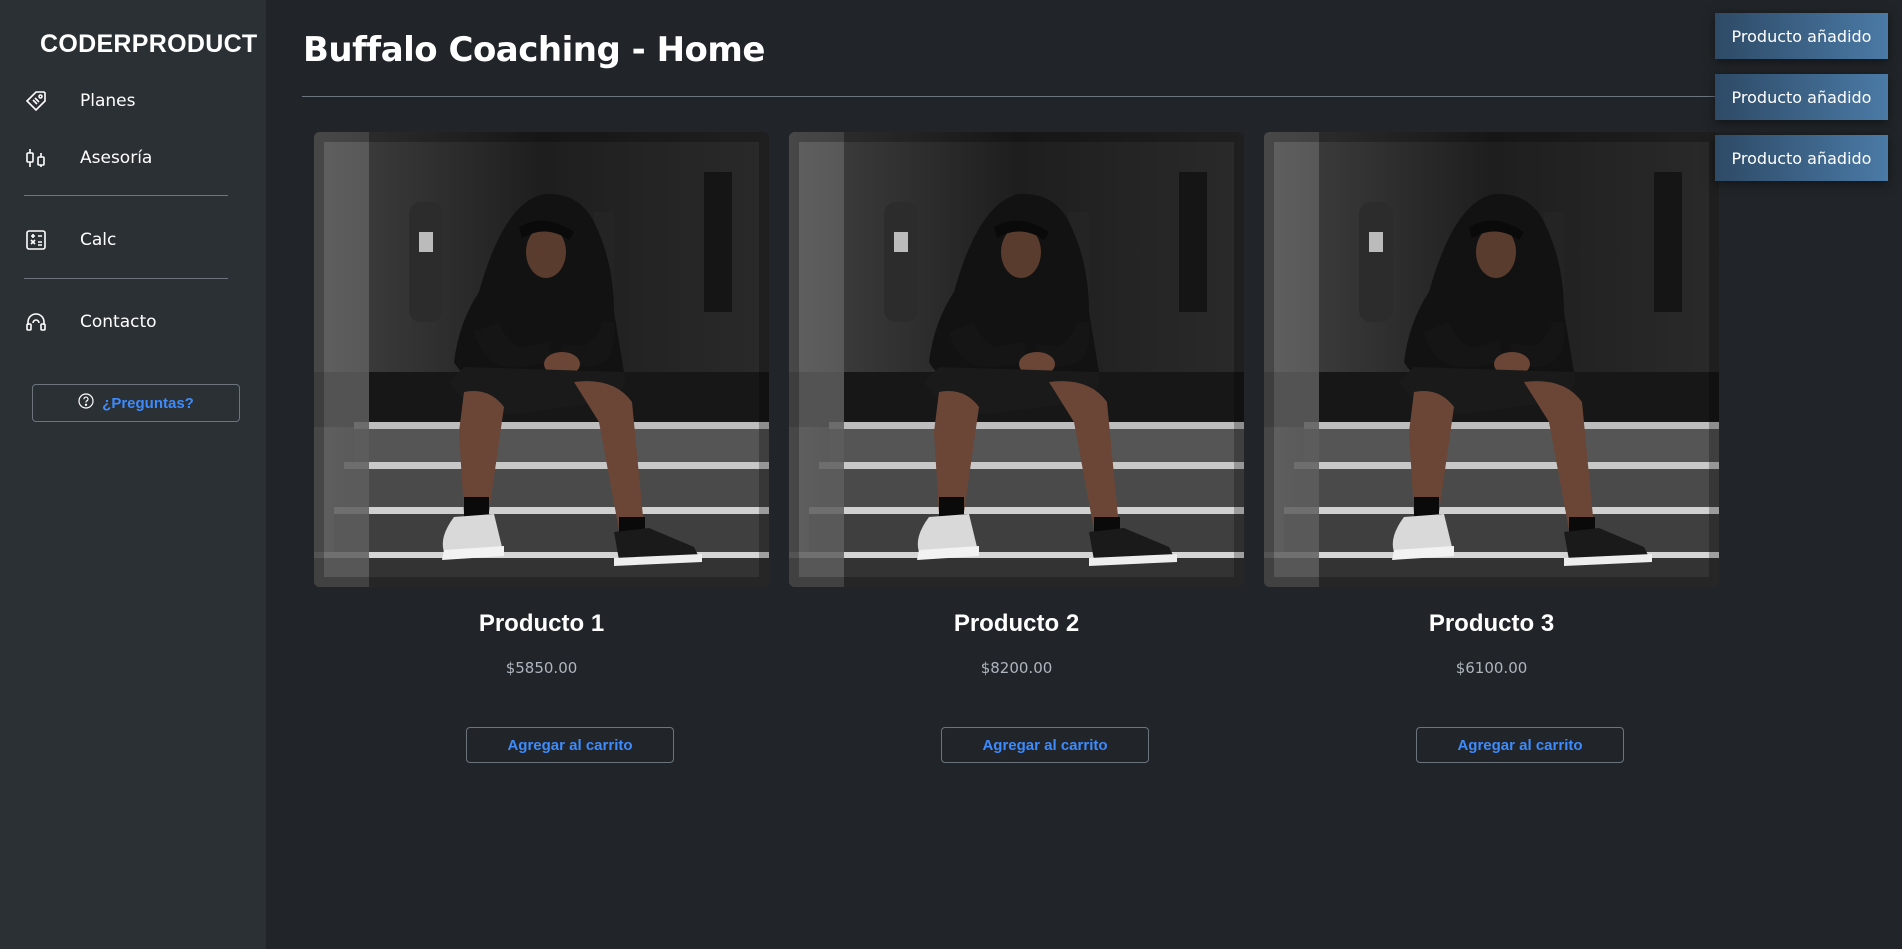  Describe the element at coordinates (541, 668) in the screenshot. I see `product-price: $5850.00` at that location.